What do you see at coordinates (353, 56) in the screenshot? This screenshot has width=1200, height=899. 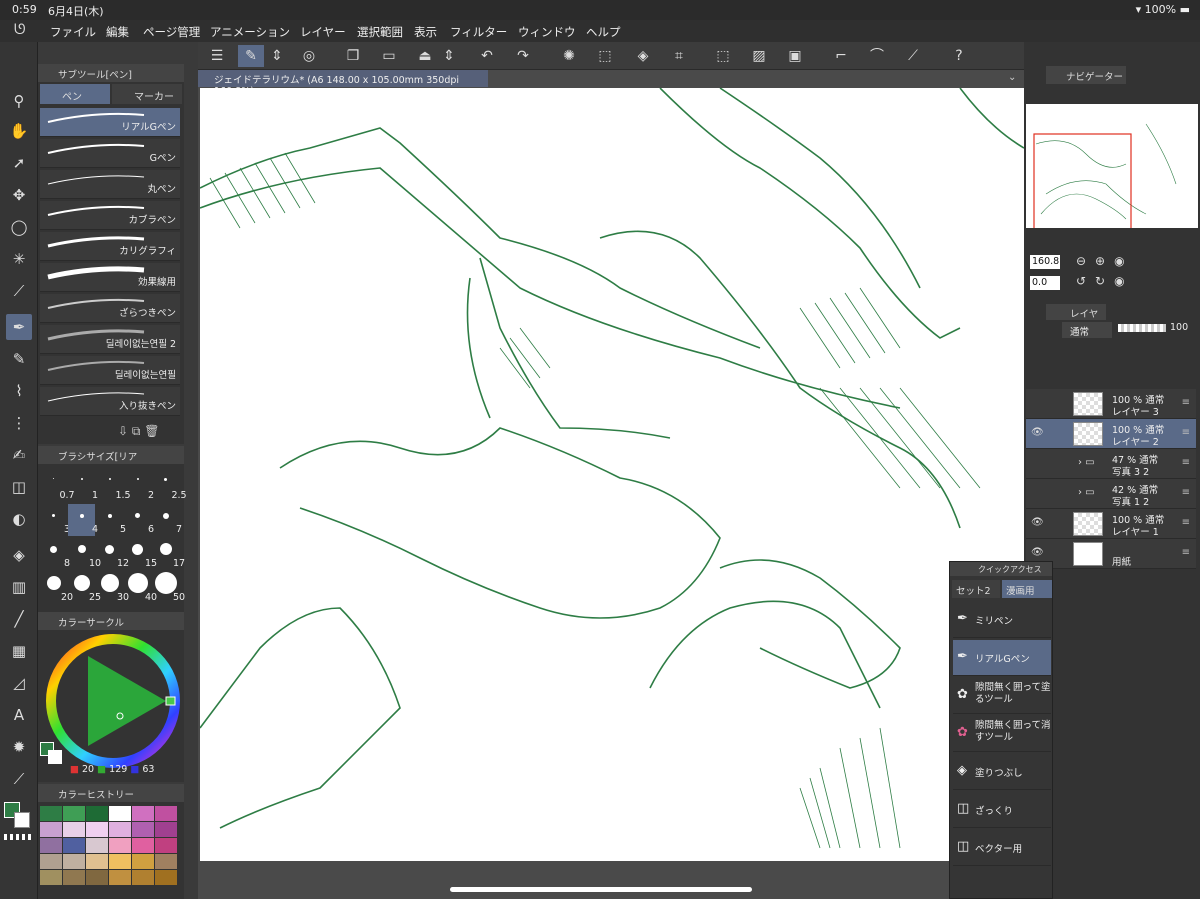 I see `new-file-icon: ❐` at bounding box center [353, 56].